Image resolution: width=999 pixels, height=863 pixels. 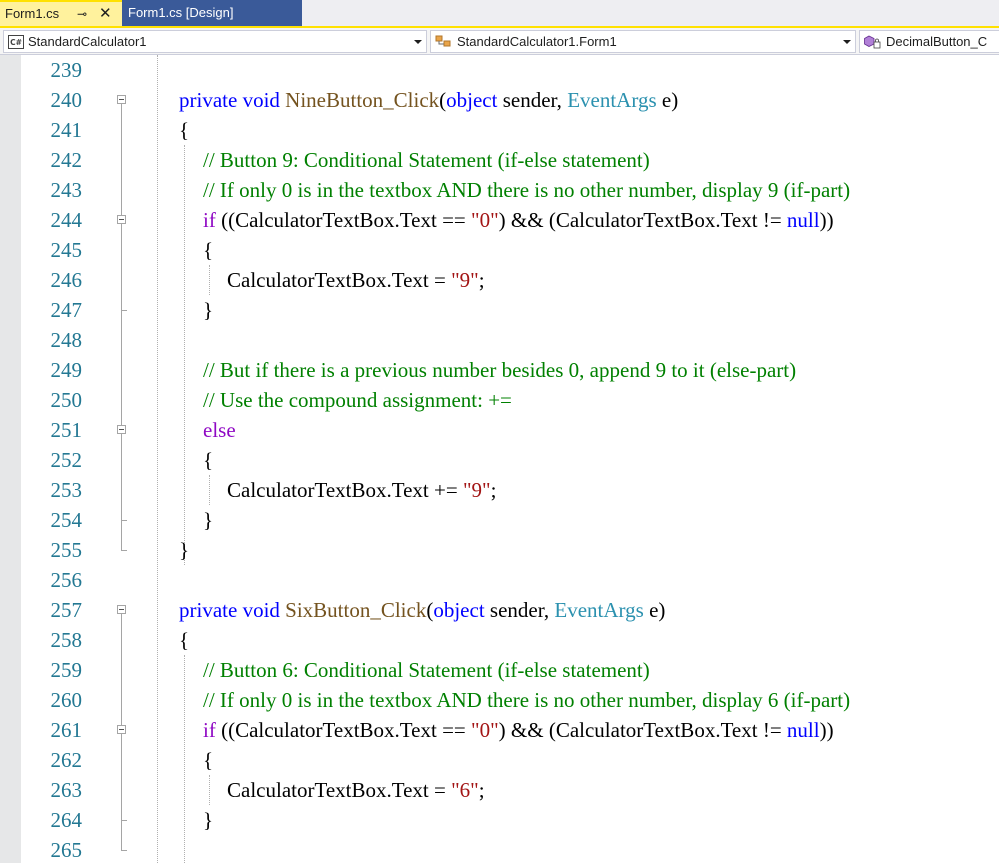 What do you see at coordinates (499, 490) in the screenshot?
I see `code-line: 253 CalculatorTextBox.Text += "9";` at bounding box center [499, 490].